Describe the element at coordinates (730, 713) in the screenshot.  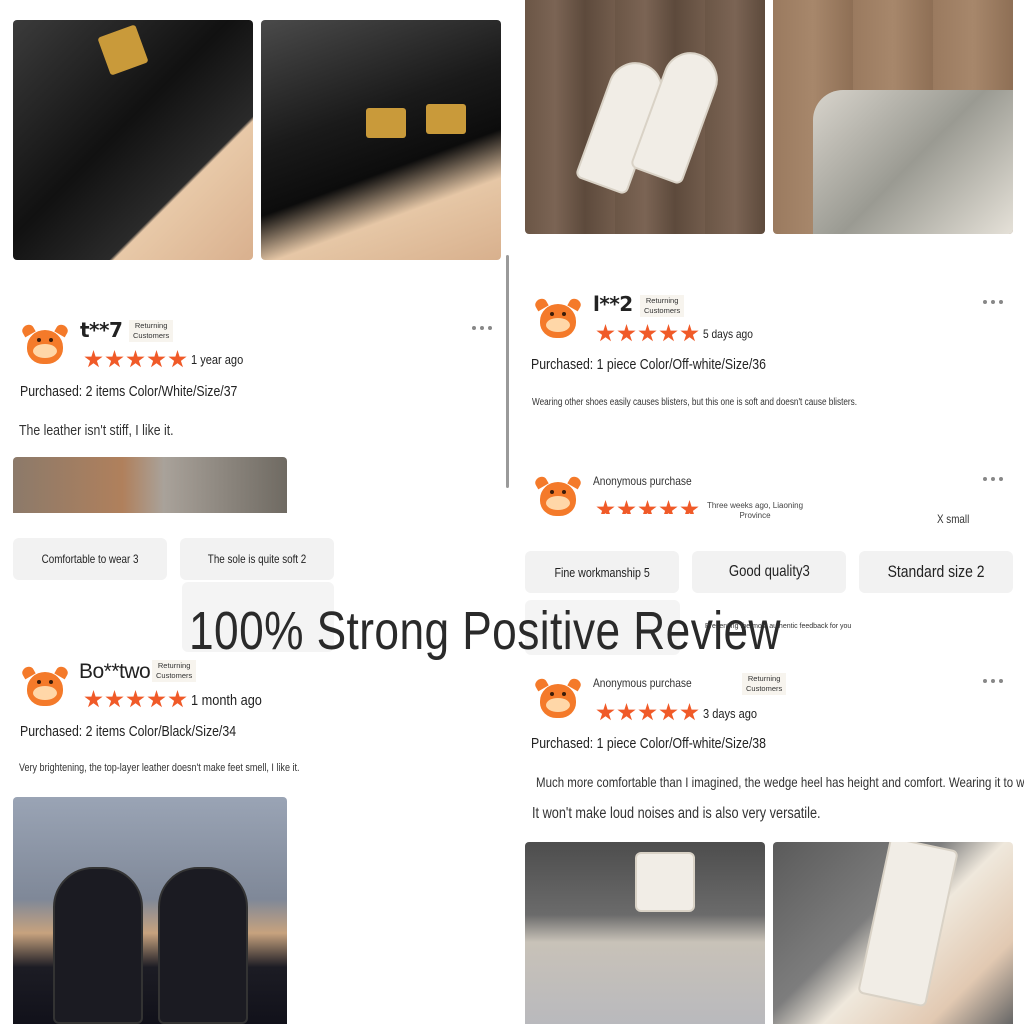
I see `review-time: 3 days ago` at that location.